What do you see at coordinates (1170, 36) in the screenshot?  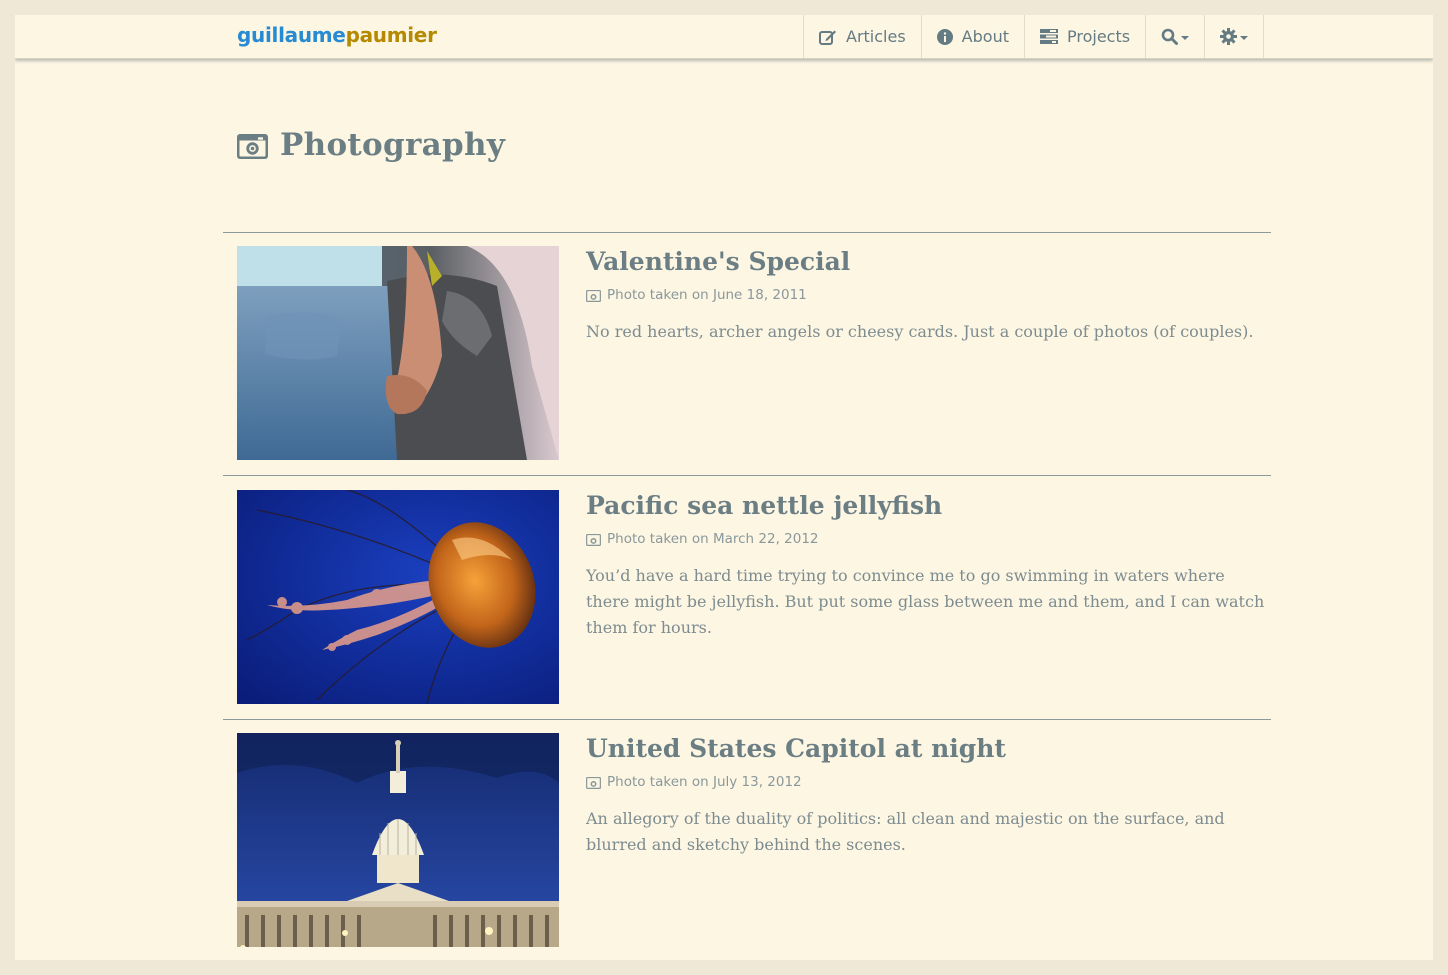 I see `search-icon` at bounding box center [1170, 36].